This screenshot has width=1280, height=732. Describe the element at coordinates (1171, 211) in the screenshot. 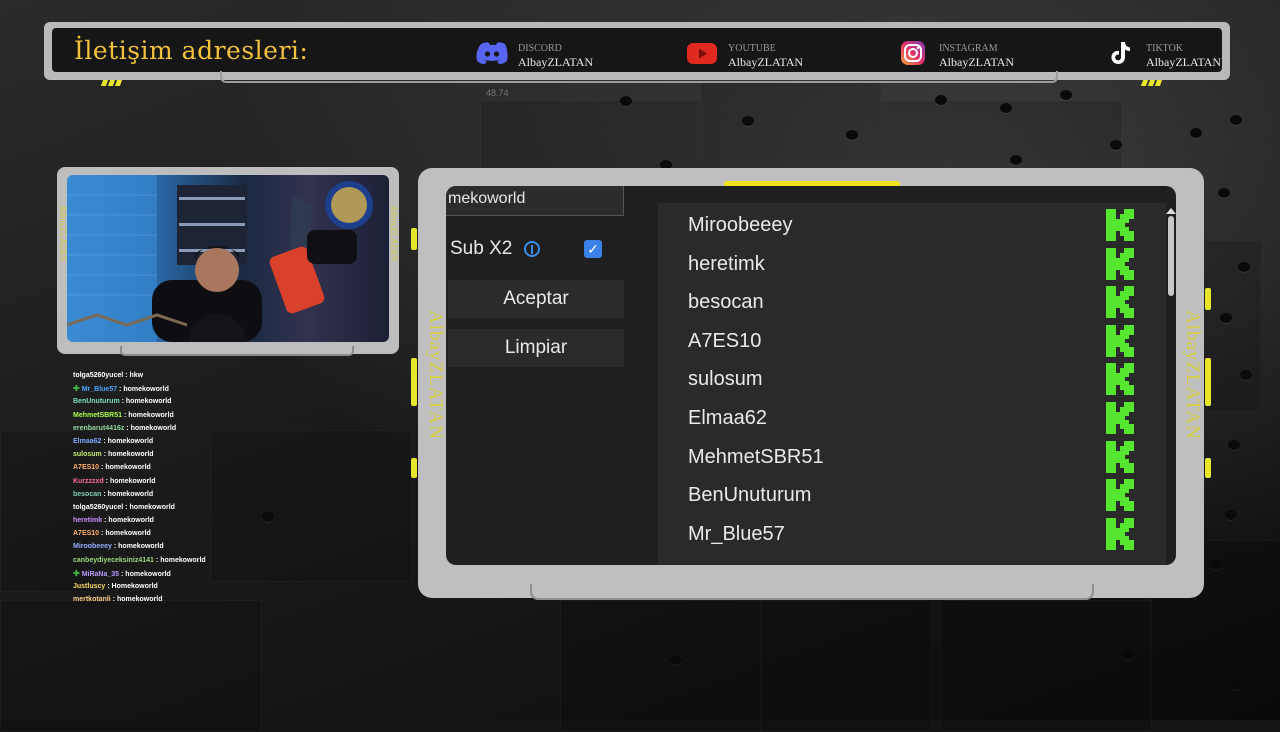

I see `scroll-up-arrow` at that location.